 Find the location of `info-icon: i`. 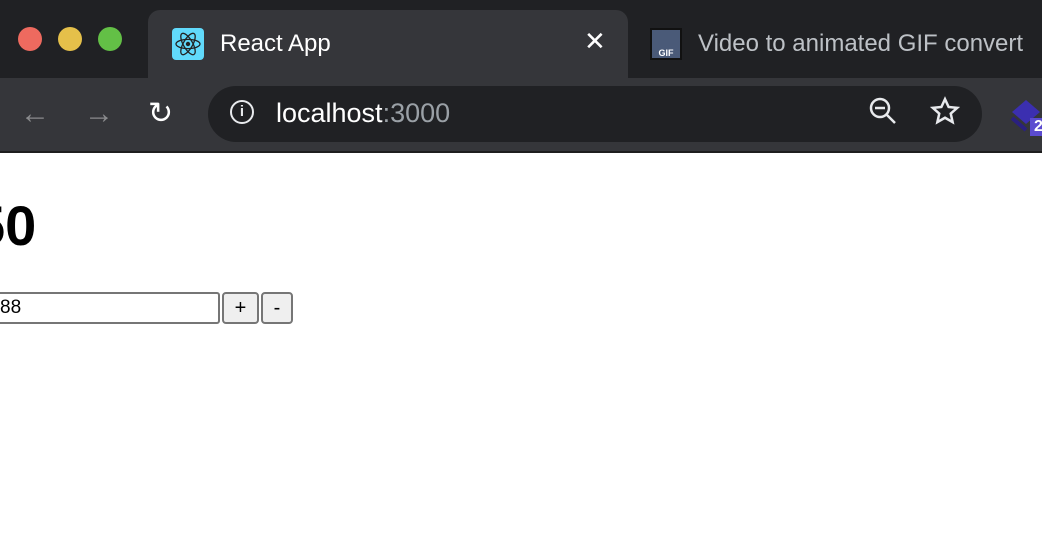

info-icon: i is located at coordinates (242, 112).